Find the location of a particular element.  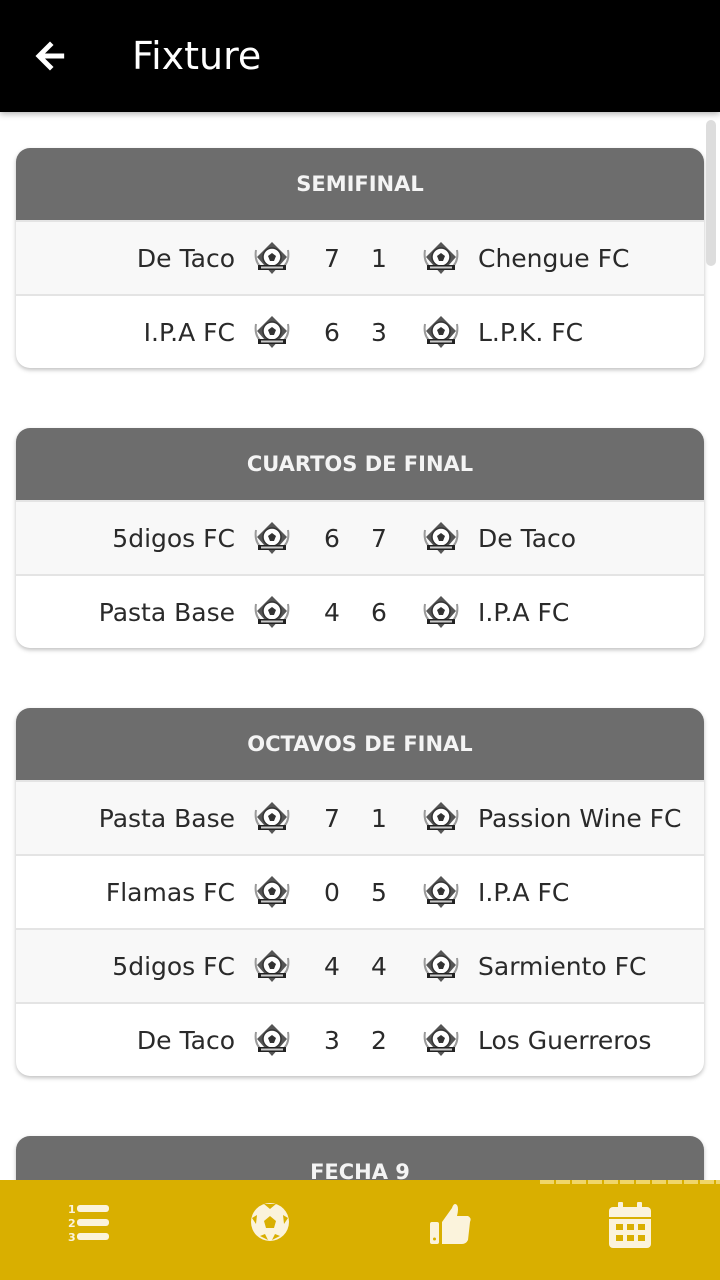

thumbs-up-icon is located at coordinates (450, 1224).